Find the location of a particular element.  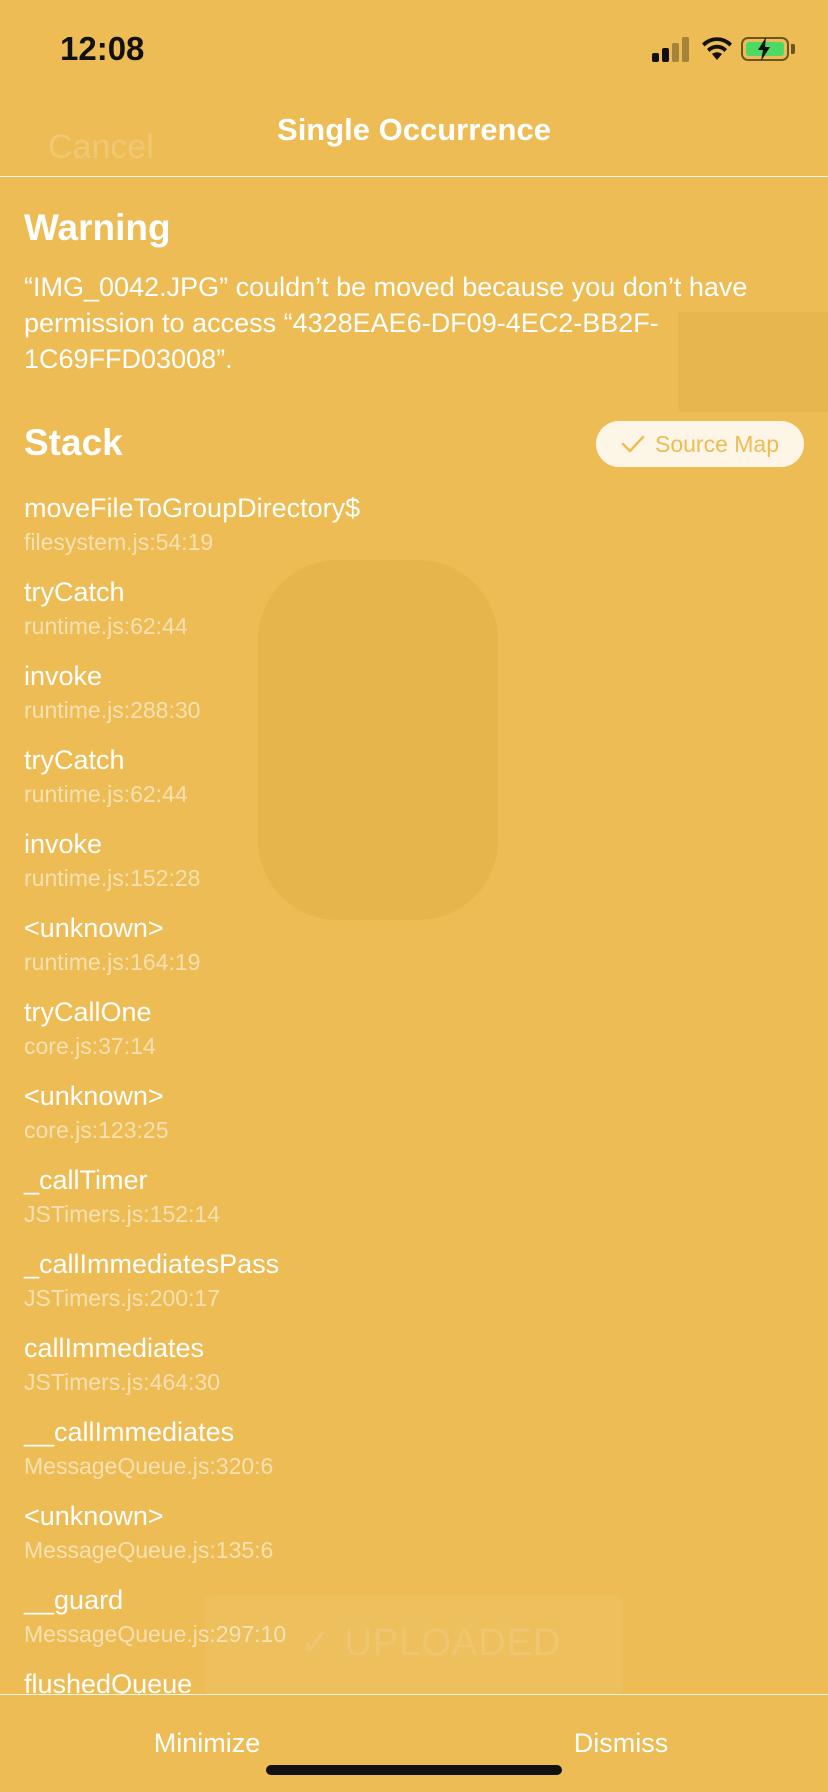

frame-location: MessageQueue.js:320:6 is located at coordinates (149, 1466).